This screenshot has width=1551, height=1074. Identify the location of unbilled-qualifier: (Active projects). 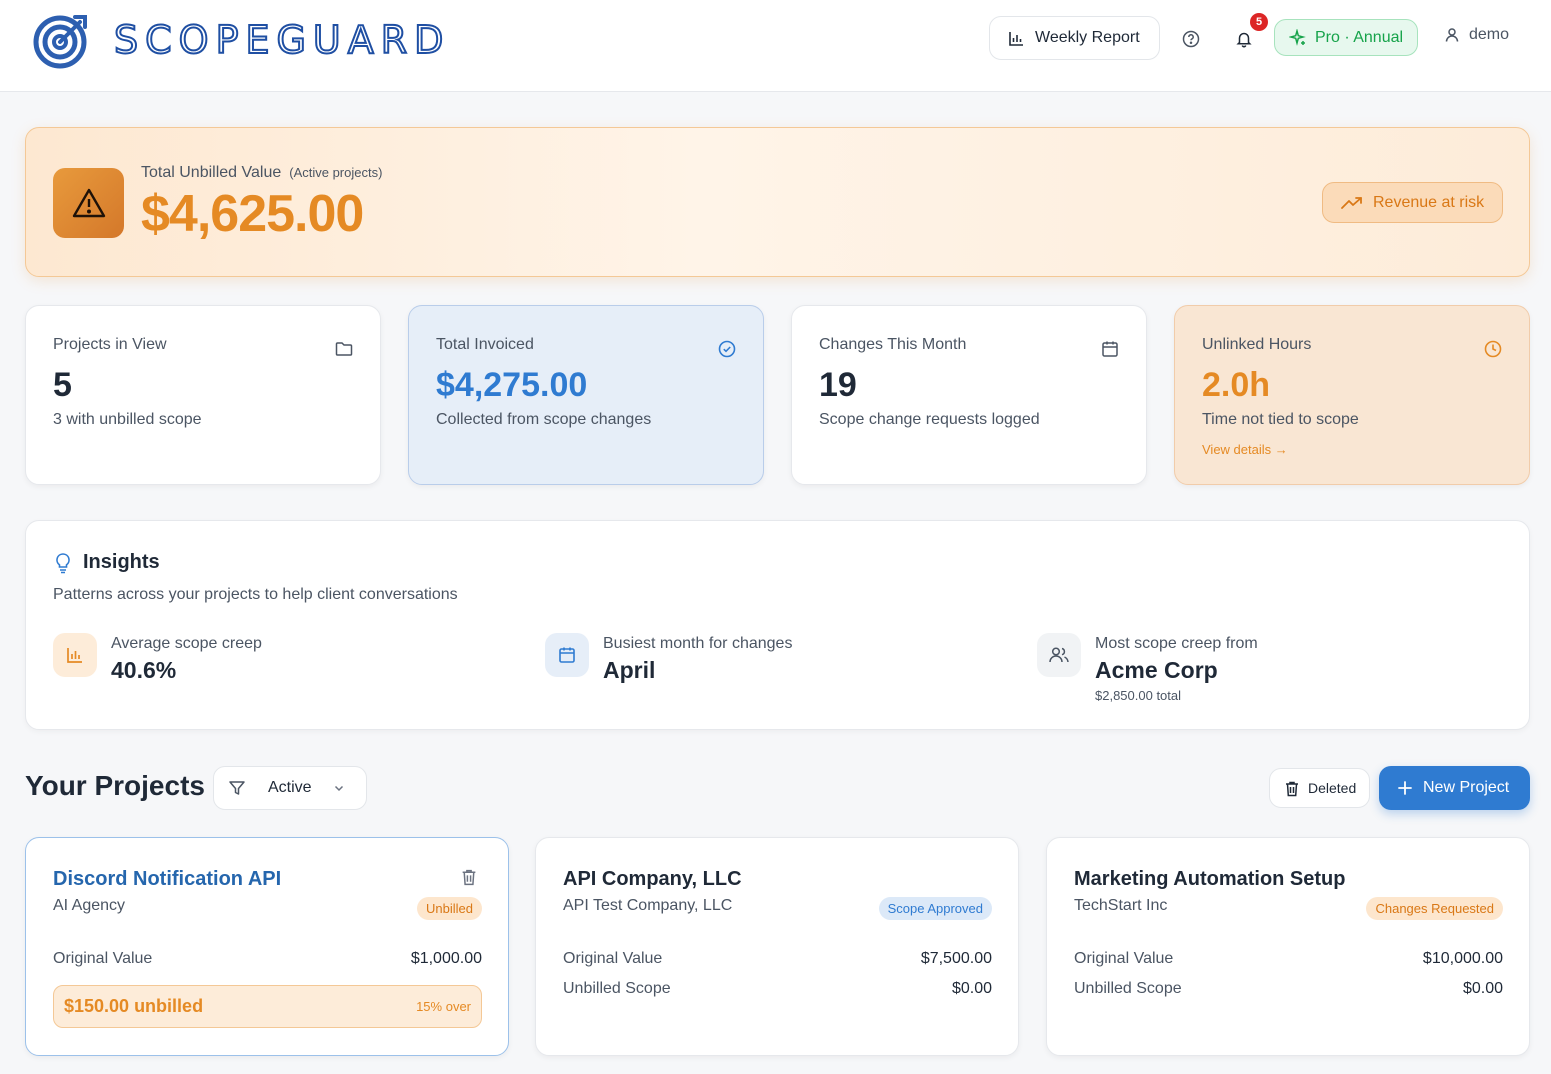
(336, 172).